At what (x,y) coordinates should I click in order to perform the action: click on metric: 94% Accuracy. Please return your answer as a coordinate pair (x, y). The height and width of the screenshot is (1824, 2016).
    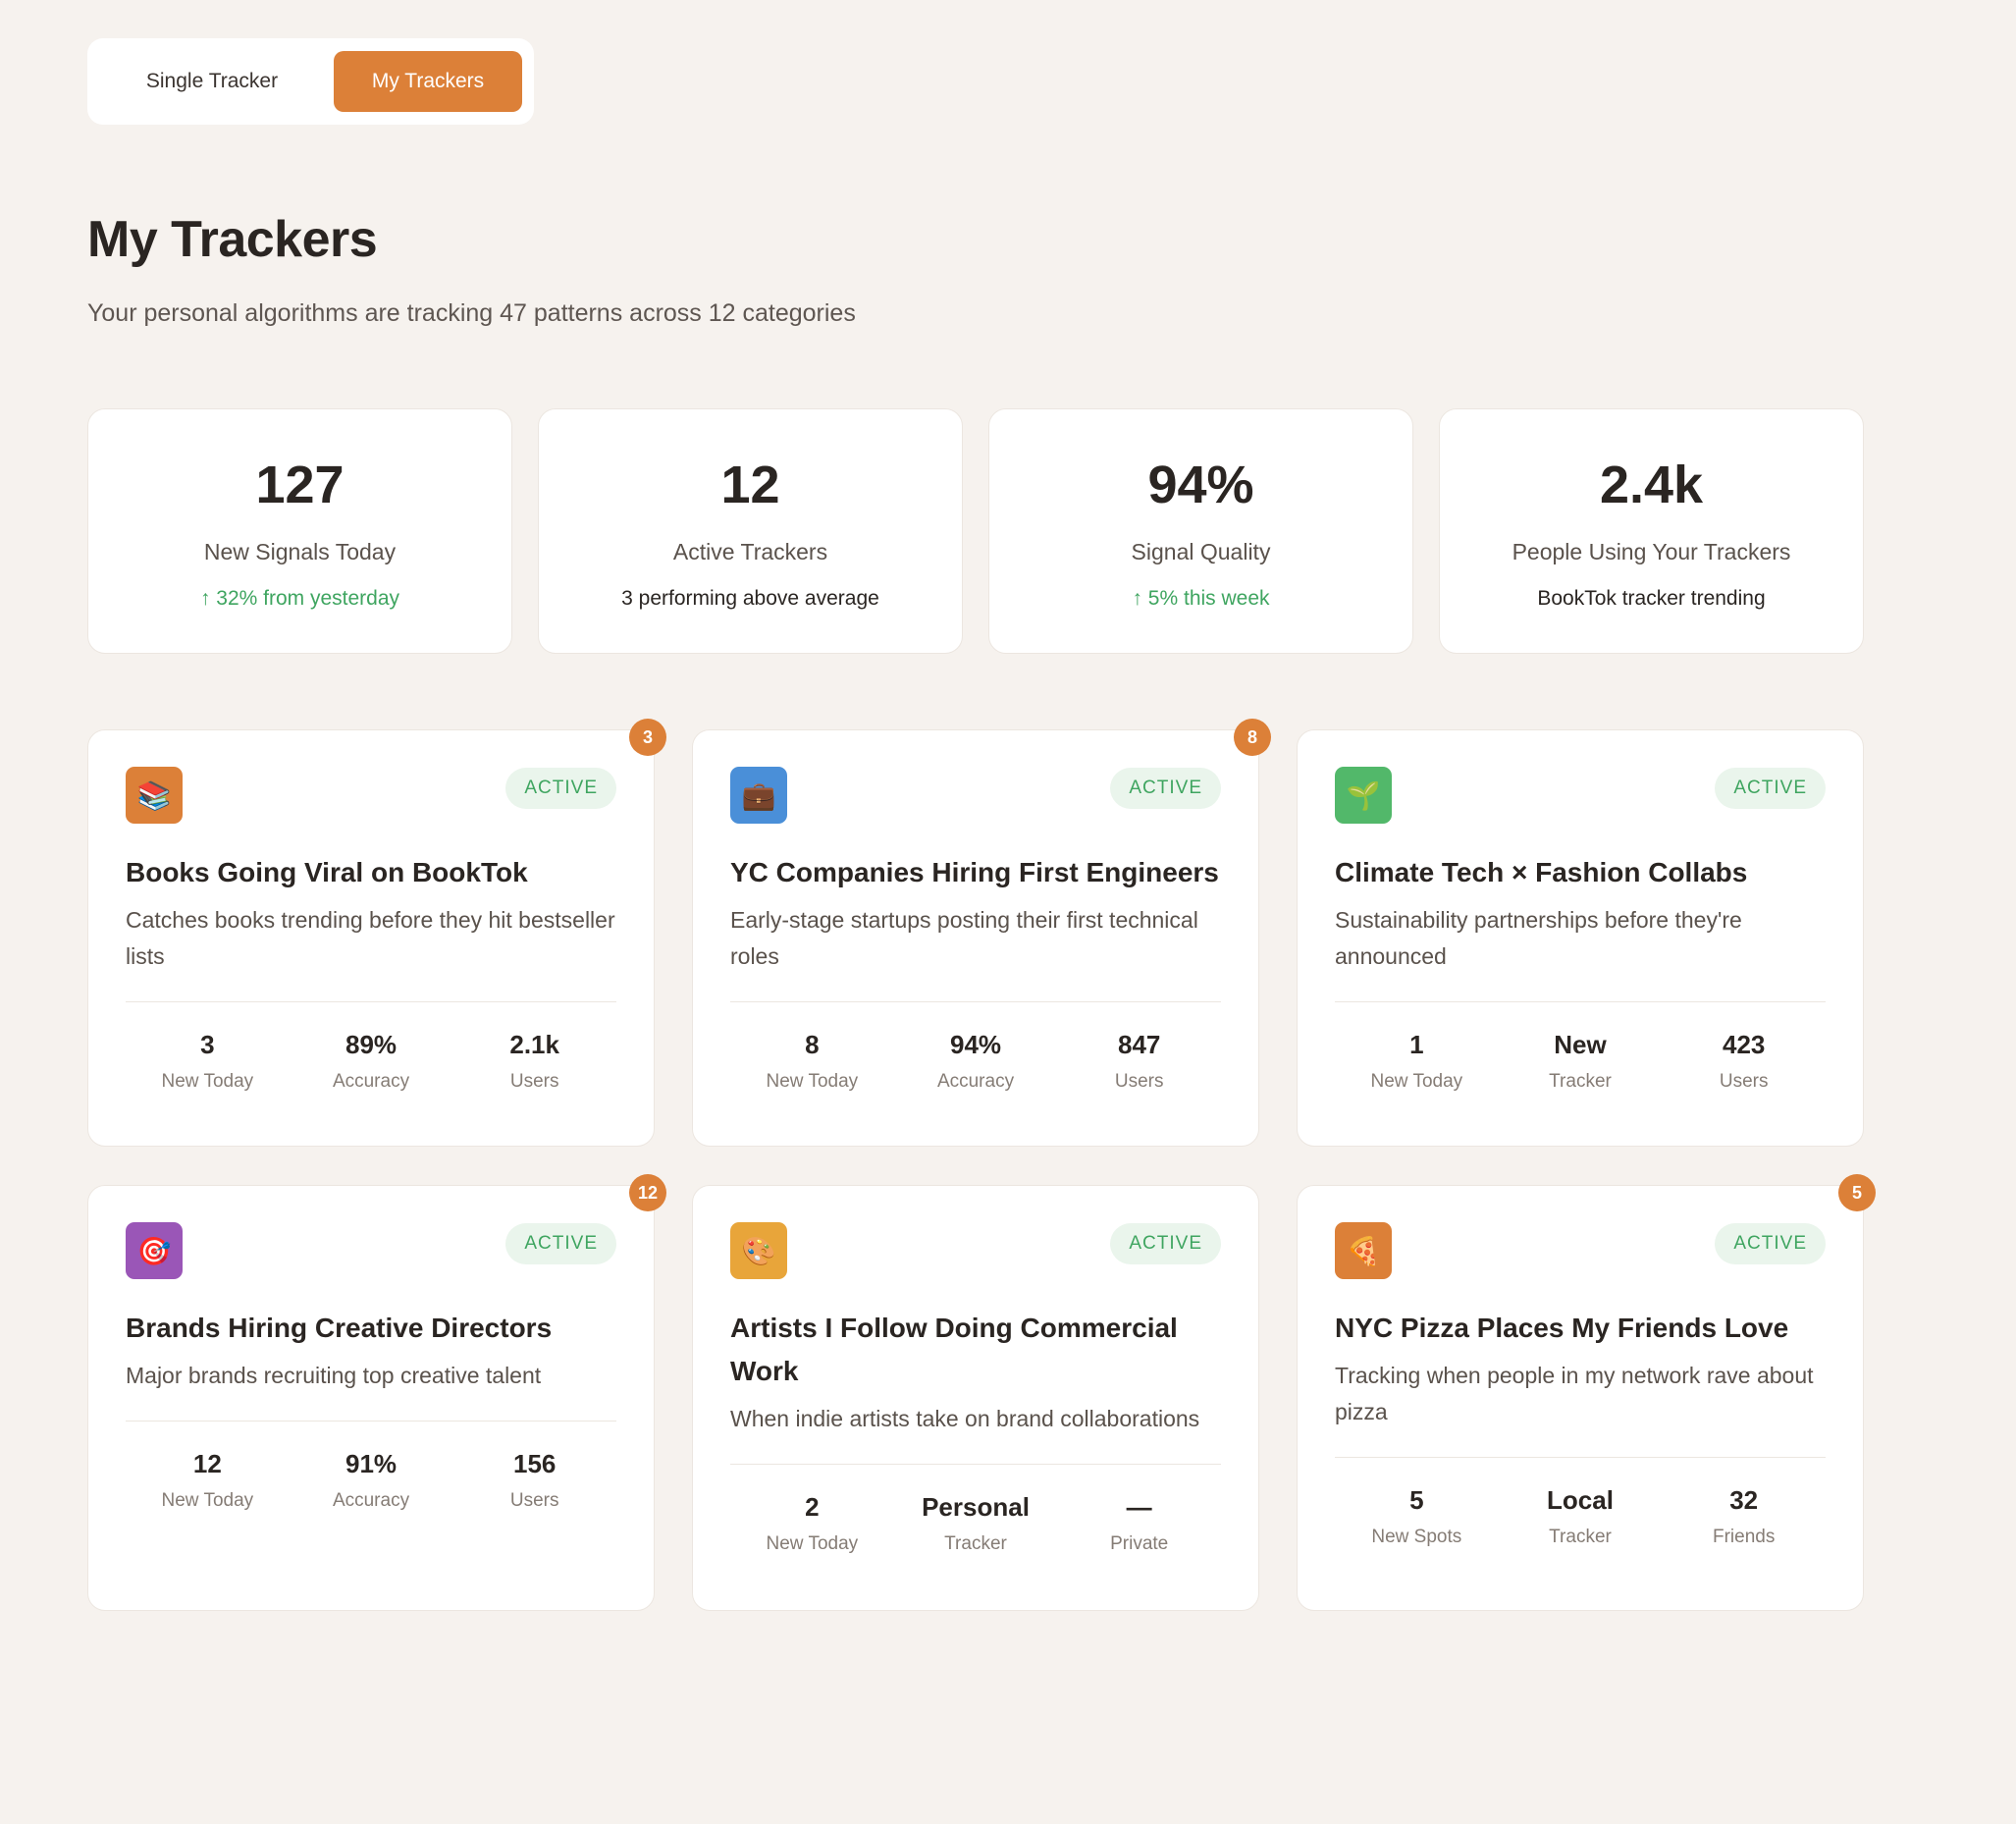
    Looking at the image, I should click on (976, 1061).